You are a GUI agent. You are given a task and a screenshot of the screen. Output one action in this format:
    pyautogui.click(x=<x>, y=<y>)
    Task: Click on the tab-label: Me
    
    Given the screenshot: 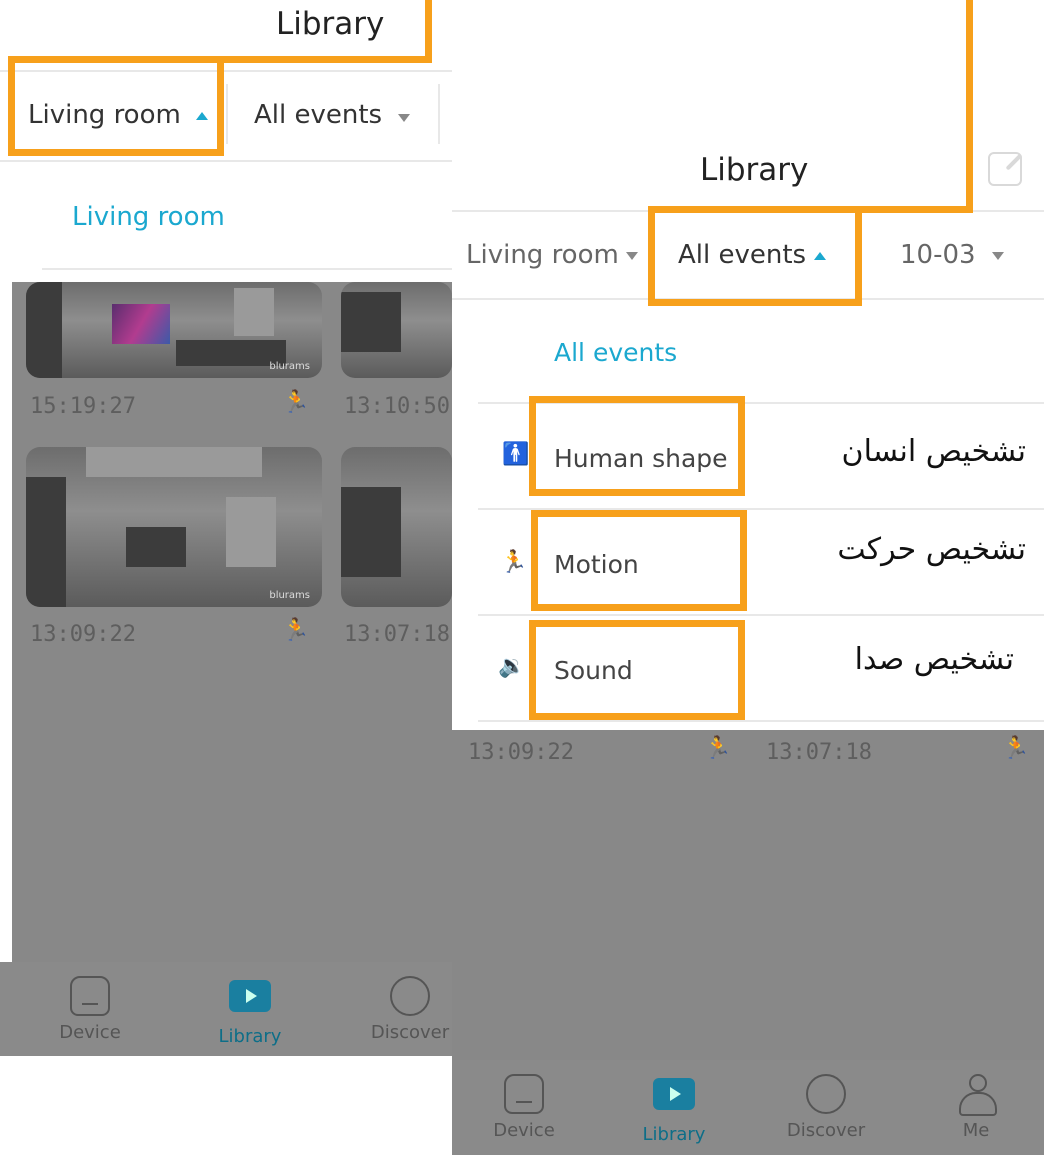 What is the action you would take?
    pyautogui.click(x=976, y=1130)
    